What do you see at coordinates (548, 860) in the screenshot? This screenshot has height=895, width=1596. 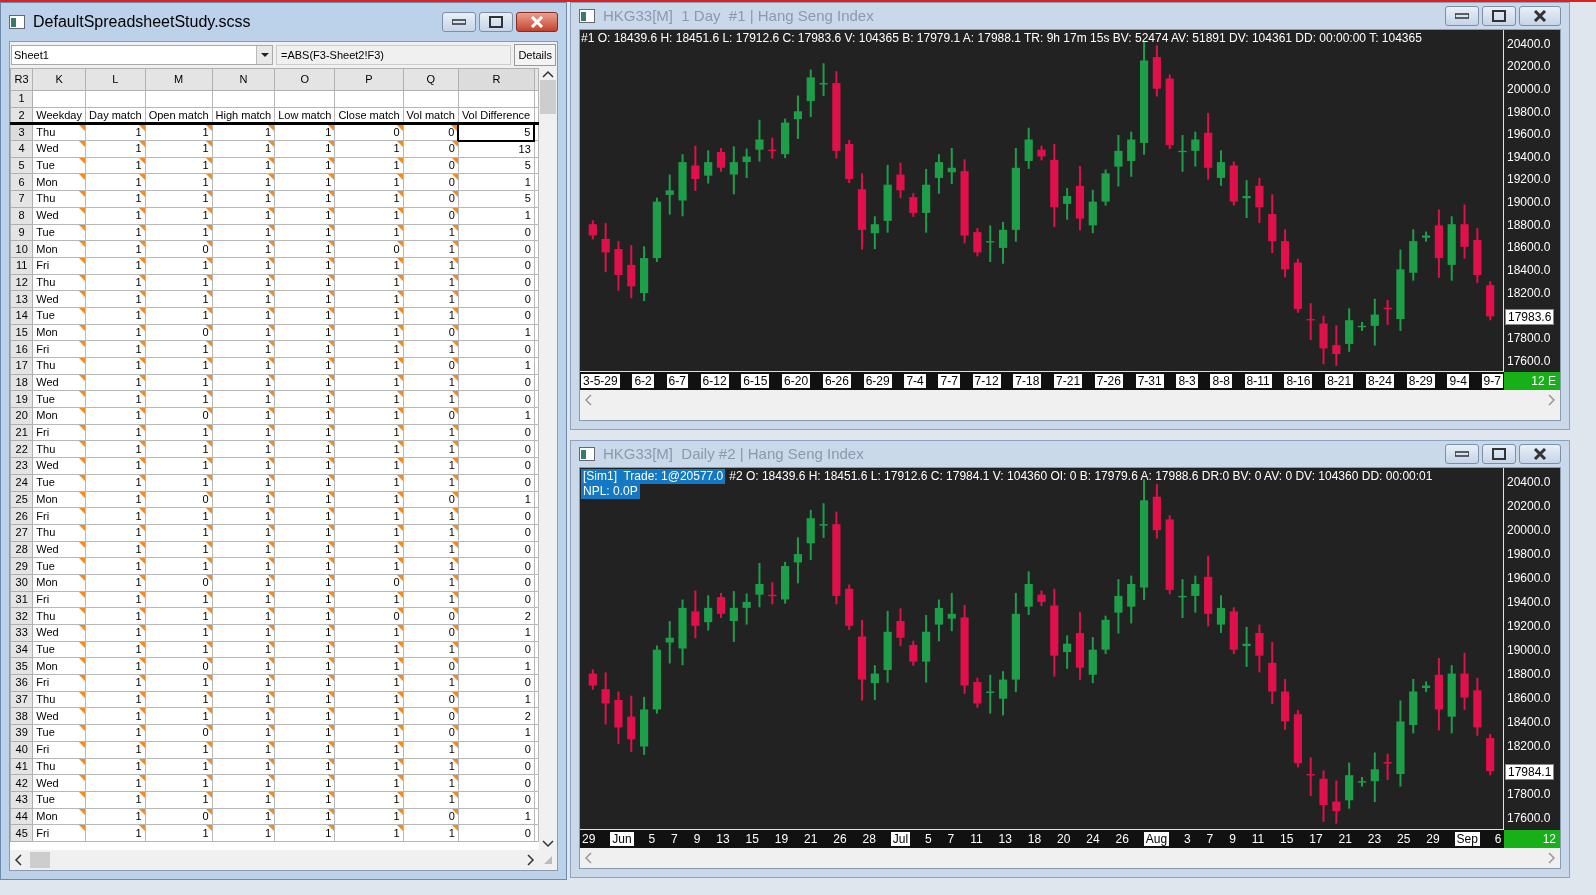 I see `resize-grip-icon` at bounding box center [548, 860].